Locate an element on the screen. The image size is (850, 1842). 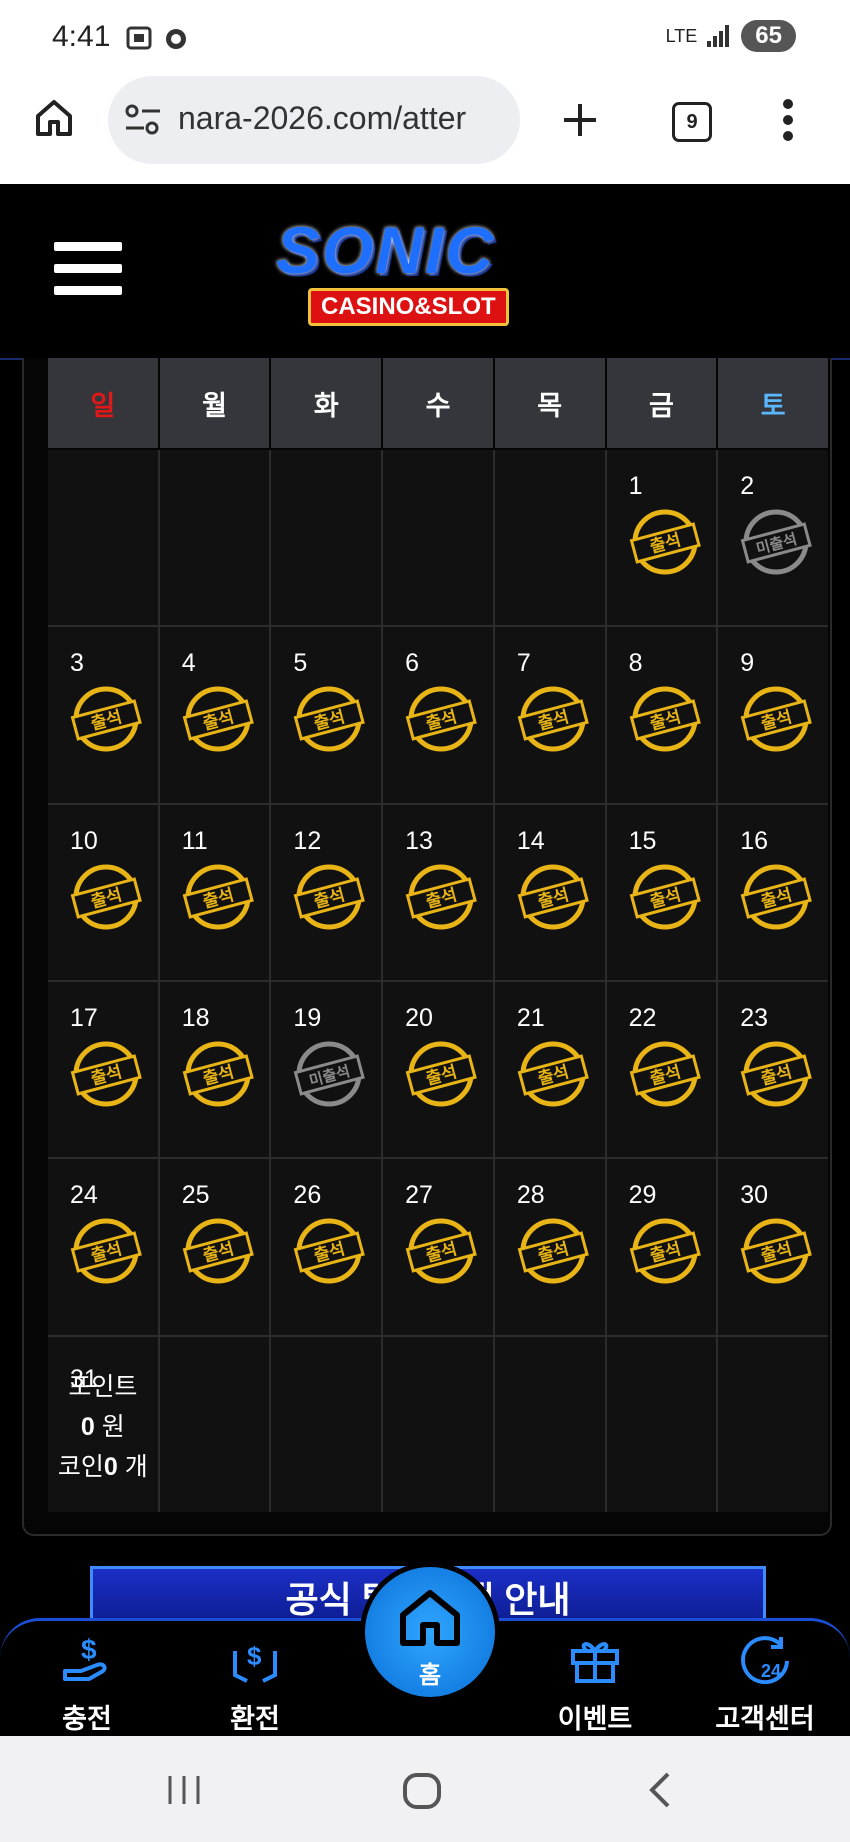
calendar-day-cell: 7 출석 is located at coordinates (549, 715).